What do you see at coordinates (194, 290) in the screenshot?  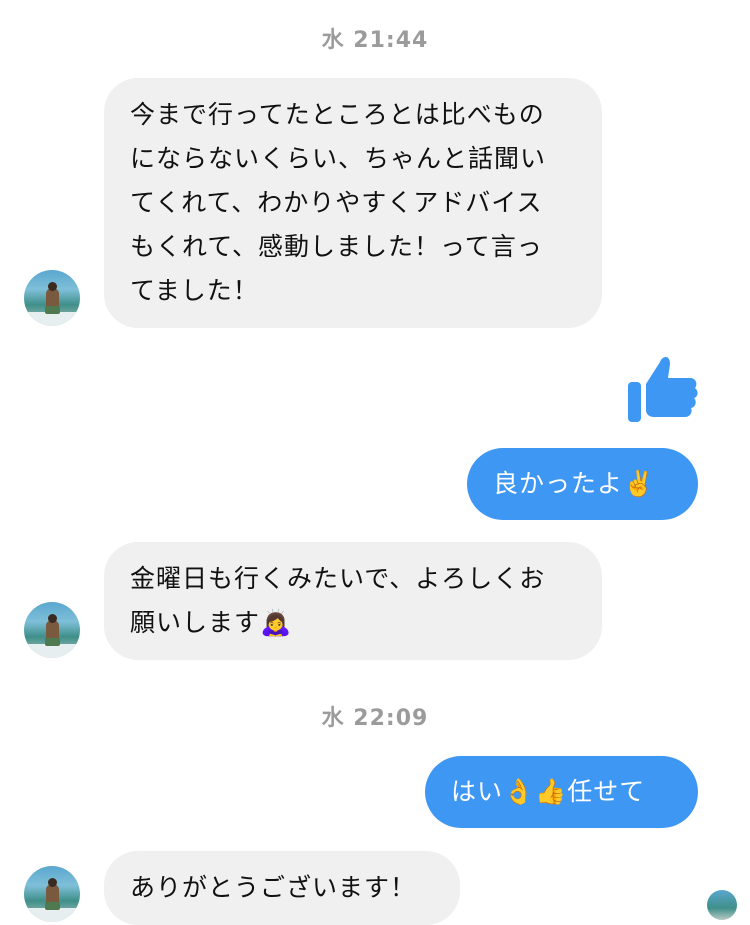 I see `message-line: てました！` at bounding box center [194, 290].